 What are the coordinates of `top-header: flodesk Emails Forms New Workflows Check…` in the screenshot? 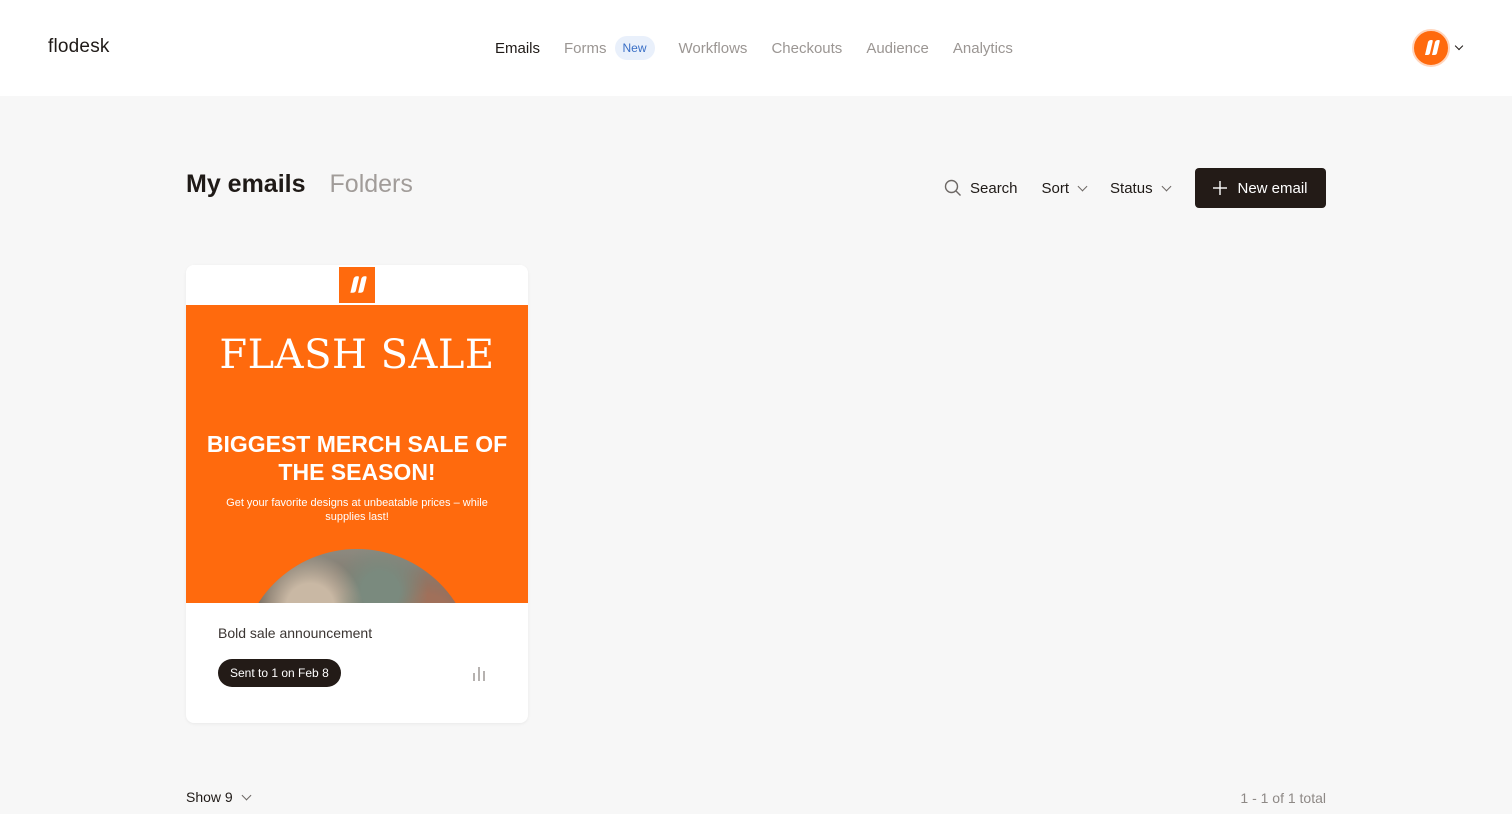 It's located at (756, 48).